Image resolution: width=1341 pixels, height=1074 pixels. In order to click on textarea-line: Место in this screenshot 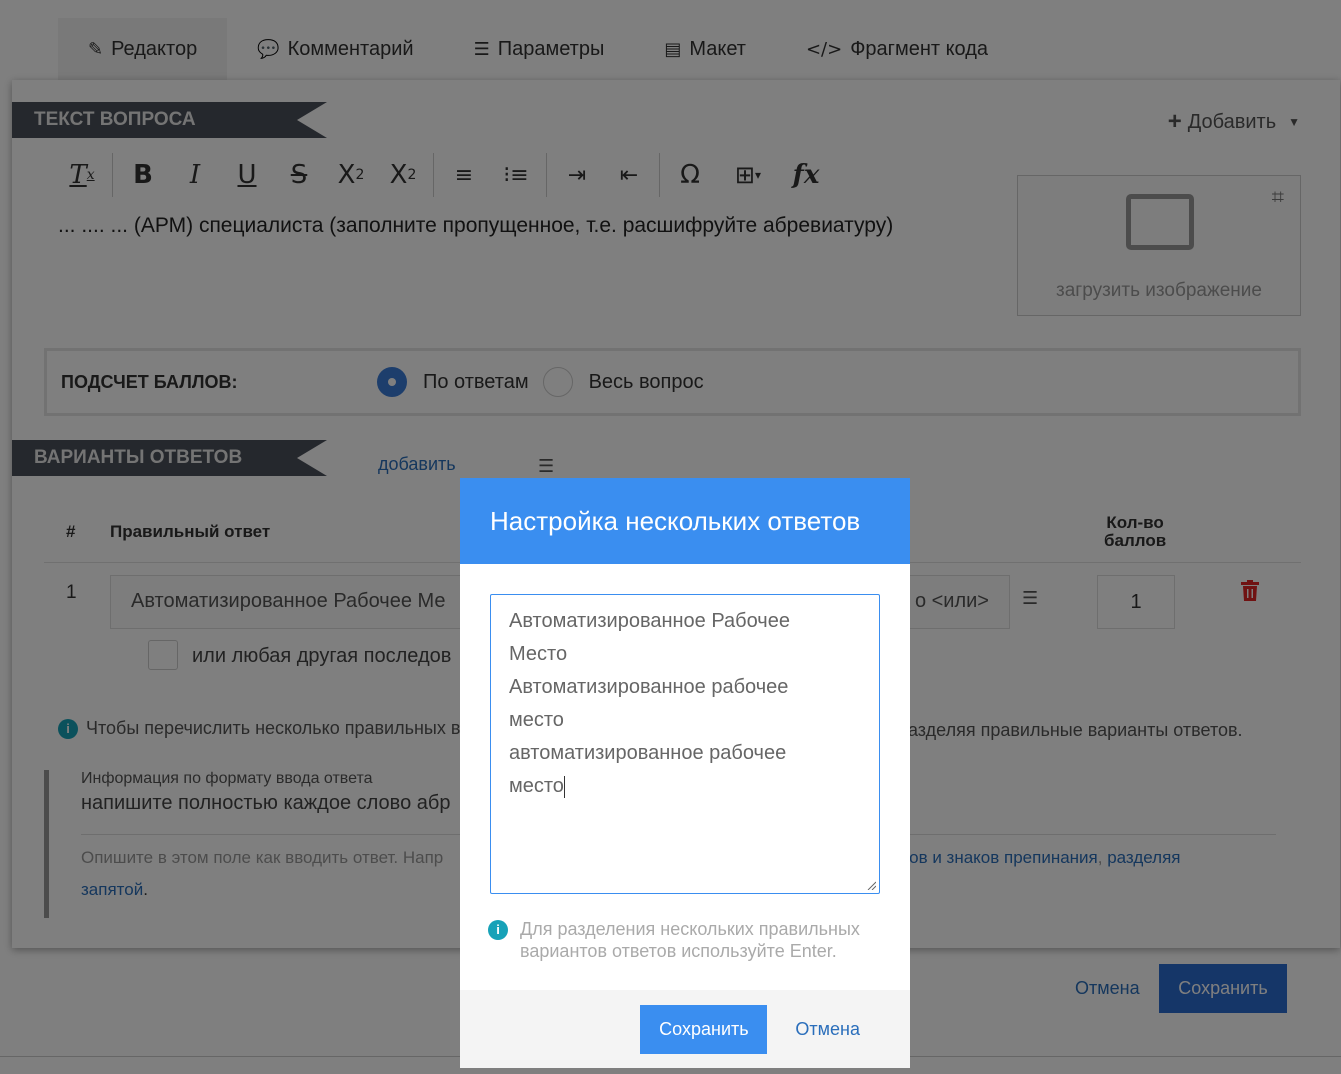, I will do `click(538, 654)`.